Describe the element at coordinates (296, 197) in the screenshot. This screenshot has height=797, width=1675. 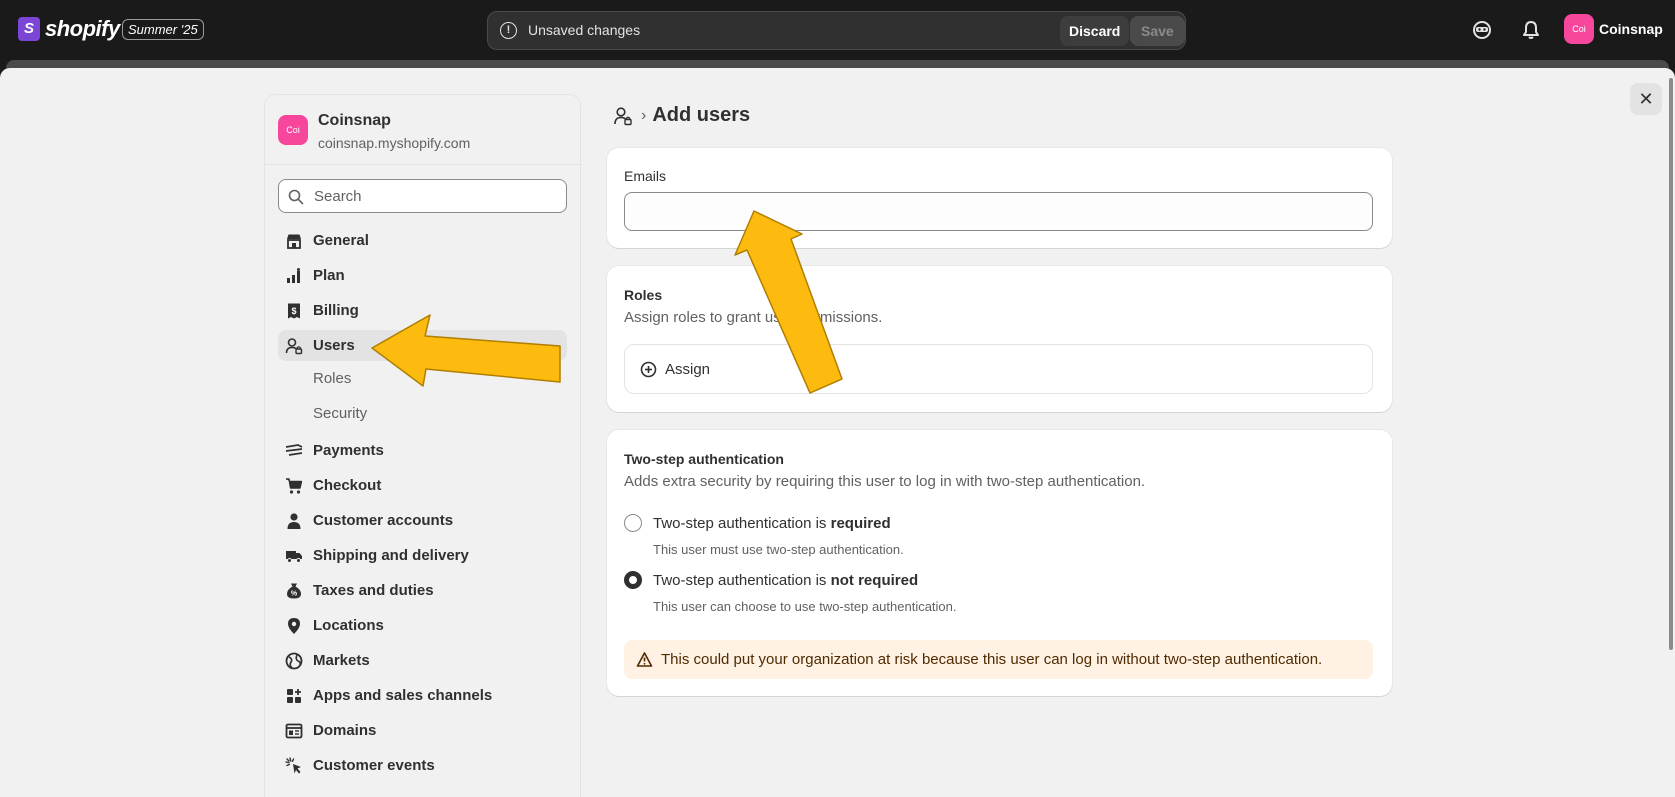
I see `search-icon` at that location.